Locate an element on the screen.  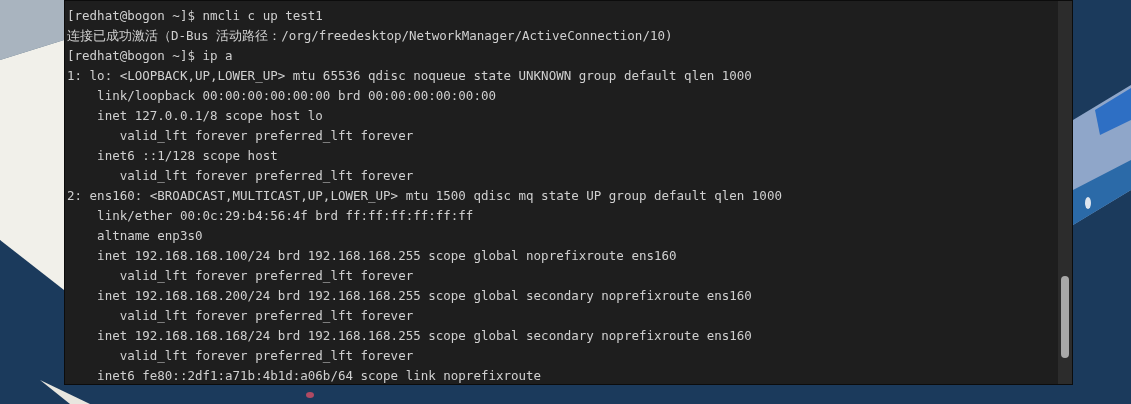
terminal-line: link/ether 00:0c:29:b4:56:4f brd ff:ff:ff:ff:ff:ff is located at coordinates (285, 216).